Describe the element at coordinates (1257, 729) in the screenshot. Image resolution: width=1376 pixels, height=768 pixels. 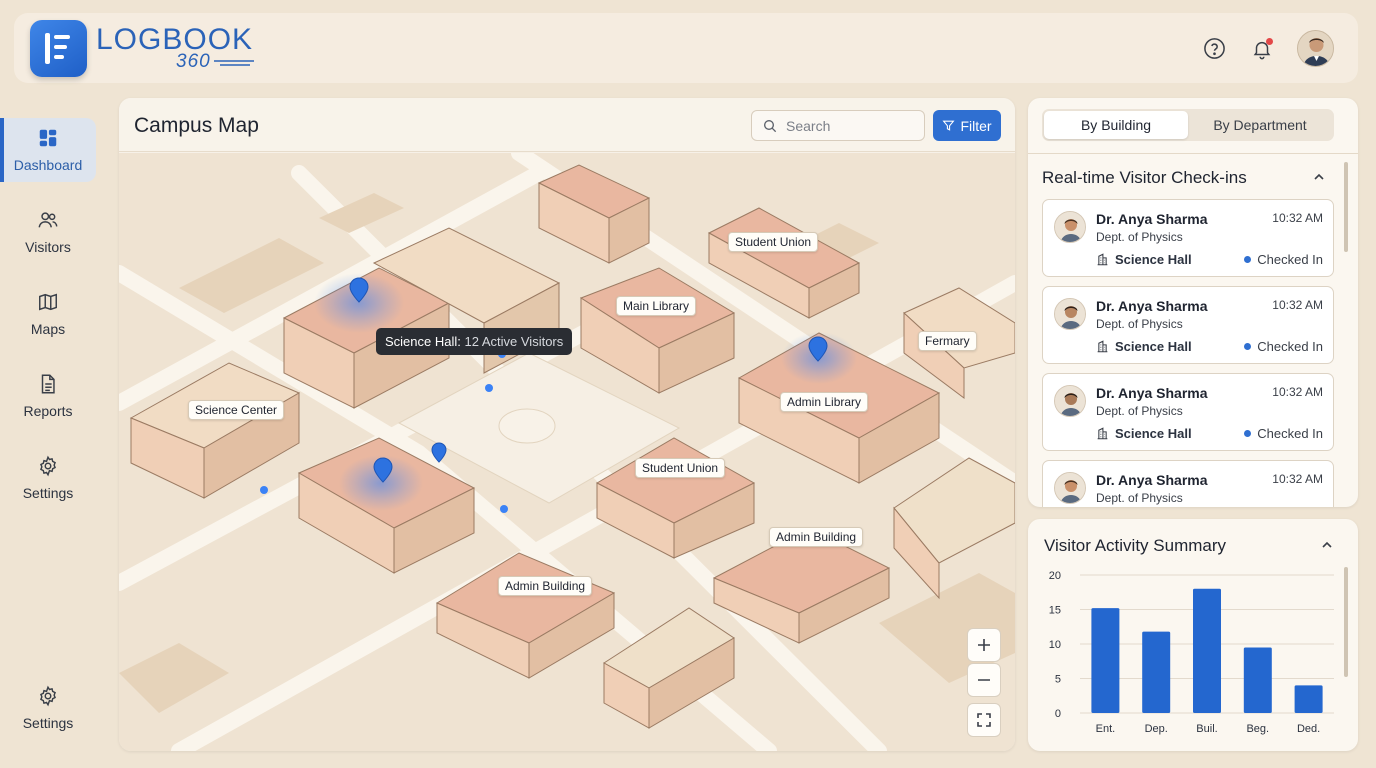
I see `x-tick-label: Beg.` at that location.